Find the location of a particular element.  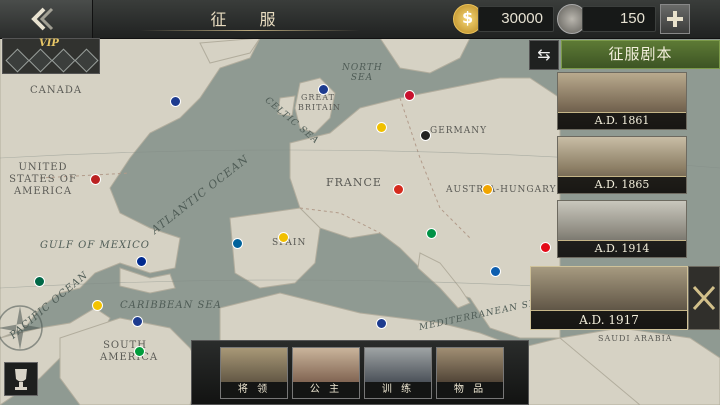

items-image is located at coordinates (470, 366).